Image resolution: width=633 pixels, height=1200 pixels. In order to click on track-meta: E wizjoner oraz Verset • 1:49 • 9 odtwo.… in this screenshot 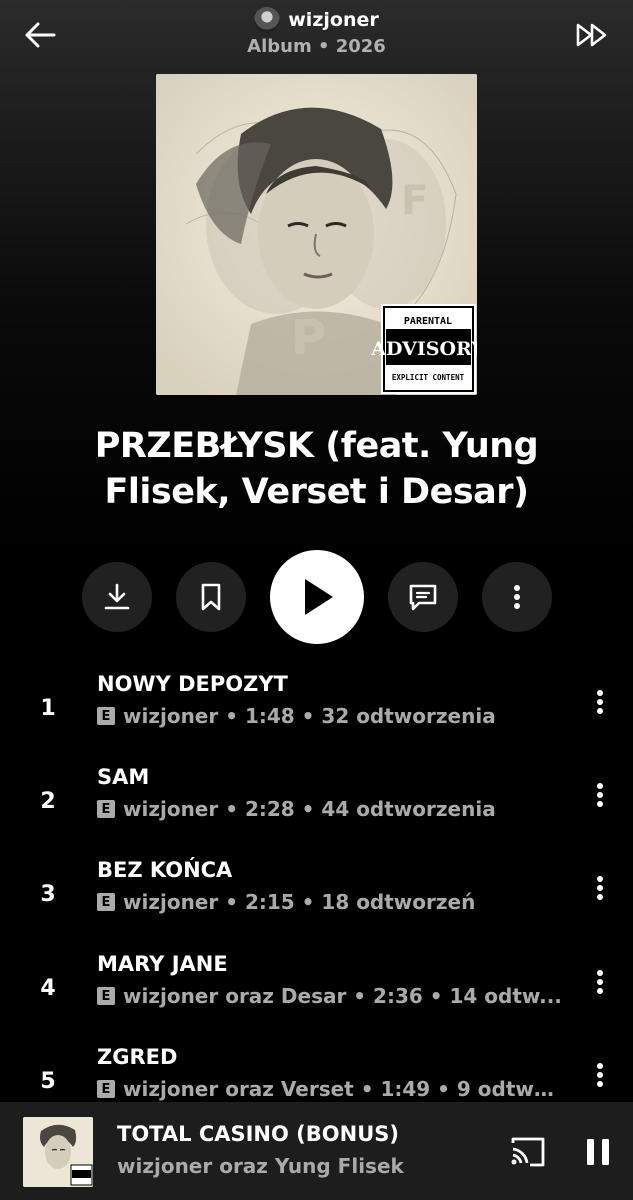, I will do `click(332, 1089)`.